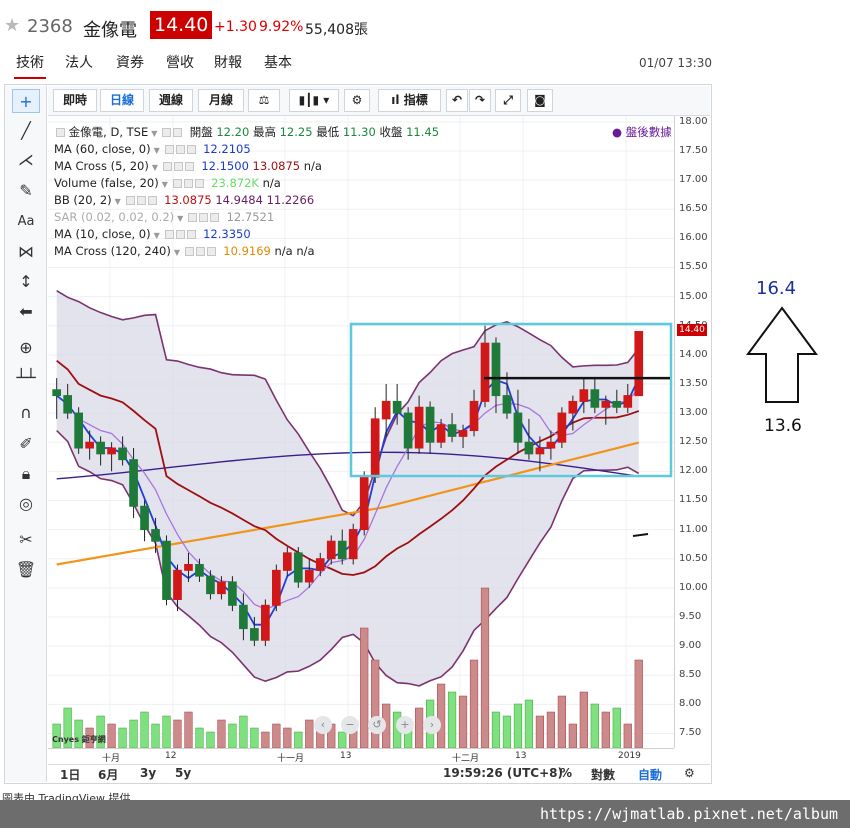 This screenshot has width=850, height=828. Describe the element at coordinates (359, 132) in the screenshot. I see `low-value: 11.30` at that location.